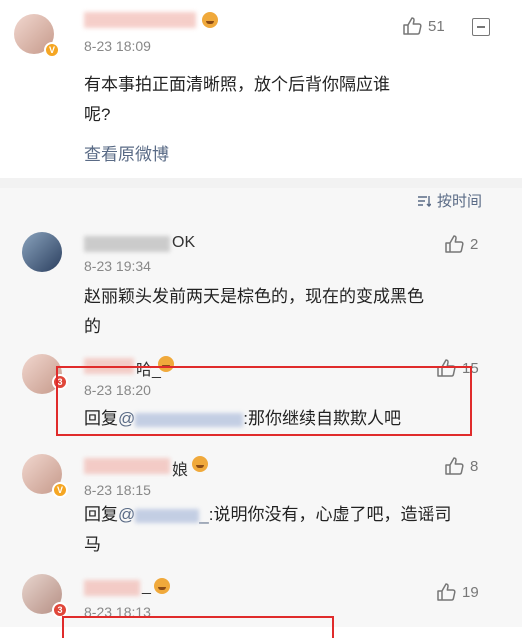  I want to click on comment-time: 8-23 19:34, so click(117, 266).